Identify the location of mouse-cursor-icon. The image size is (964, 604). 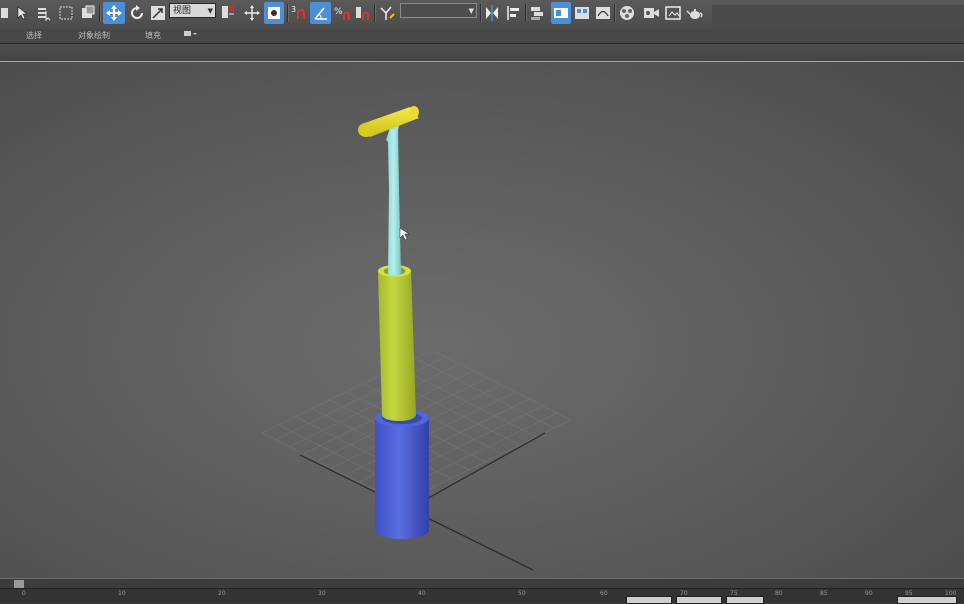
(404, 234).